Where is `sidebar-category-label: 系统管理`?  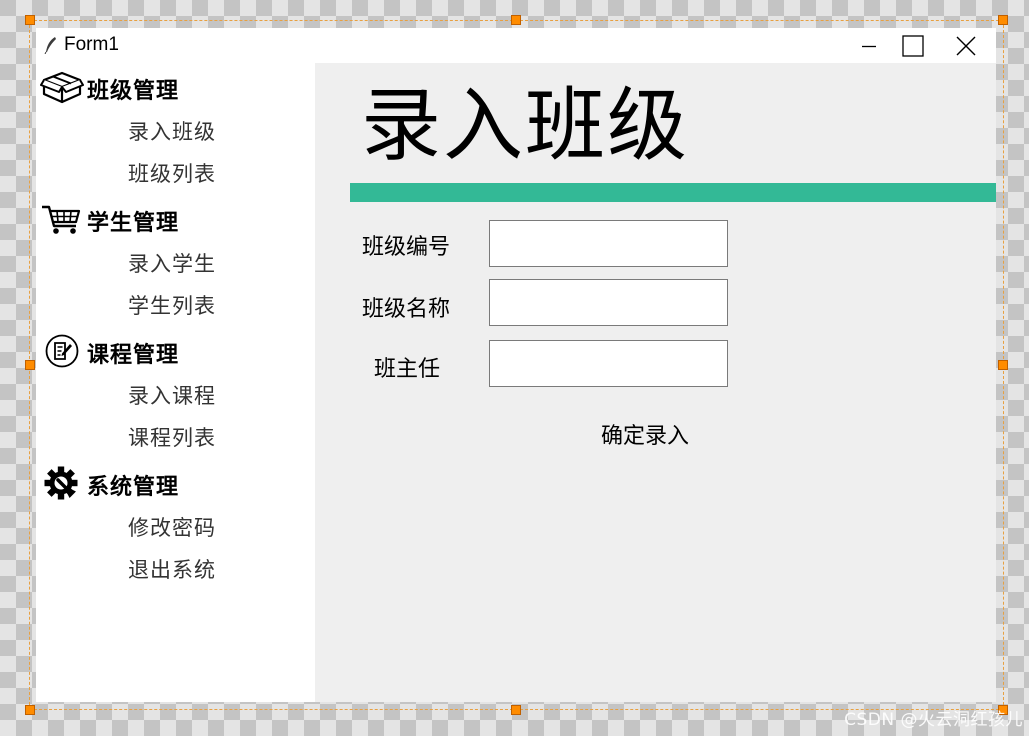 sidebar-category-label: 系统管理 is located at coordinates (133, 487).